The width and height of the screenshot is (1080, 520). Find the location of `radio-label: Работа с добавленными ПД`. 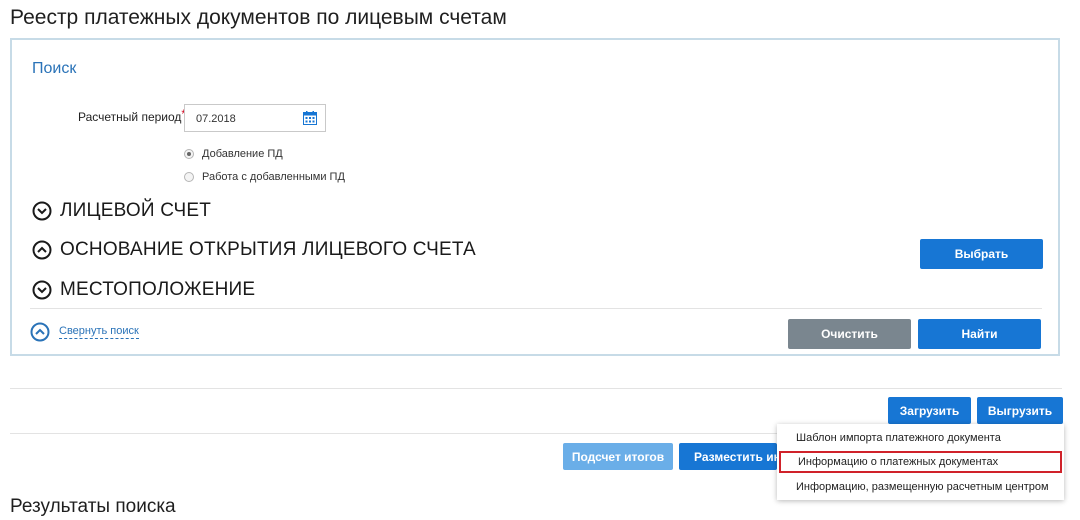

radio-label: Работа с добавленными ПД is located at coordinates (273, 177).